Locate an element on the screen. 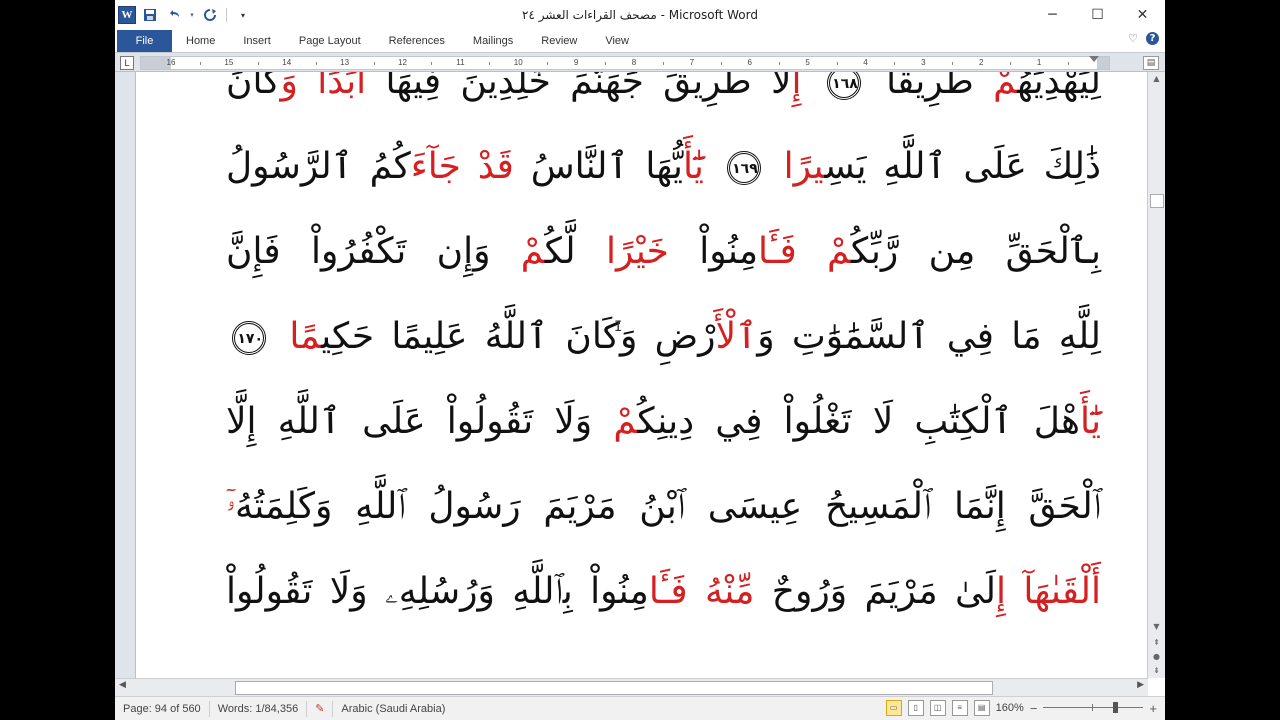  scroll-down-icon: ▼ is located at coordinates (1156, 627).